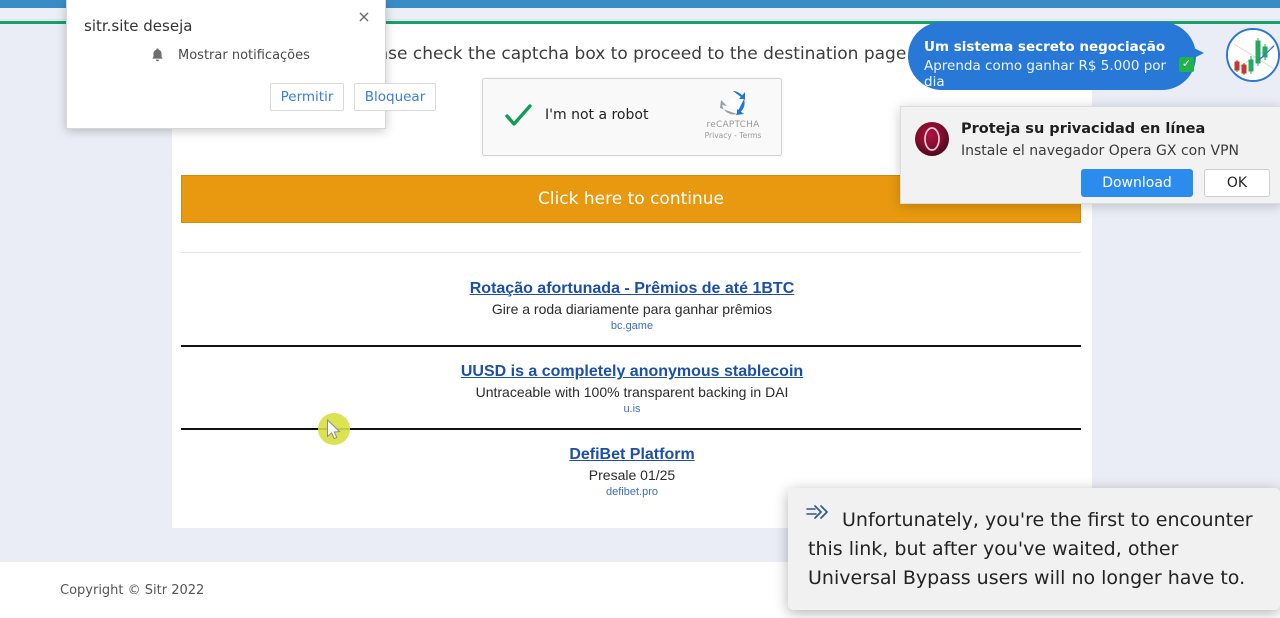 The height and width of the screenshot is (618, 1280). Describe the element at coordinates (732, 103) in the screenshot. I see `recaptcha-logo-icon` at that location.